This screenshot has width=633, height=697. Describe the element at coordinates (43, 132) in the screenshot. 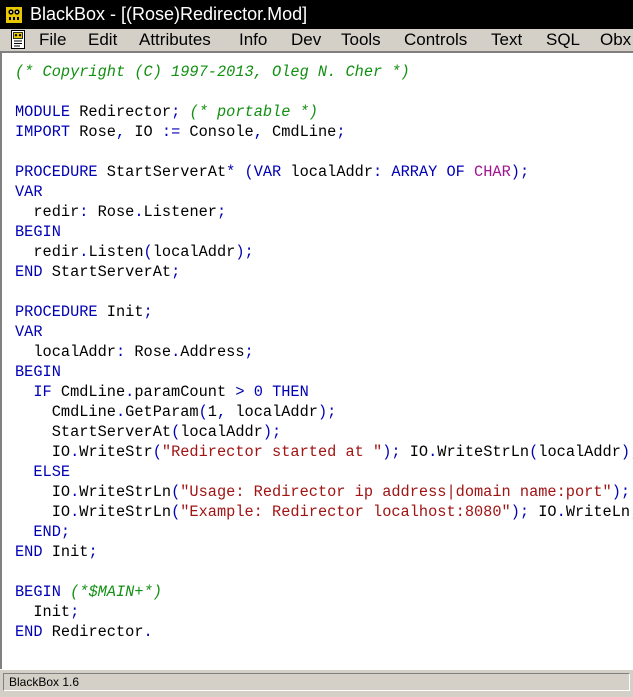

I see `code-token: IMPORT` at that location.